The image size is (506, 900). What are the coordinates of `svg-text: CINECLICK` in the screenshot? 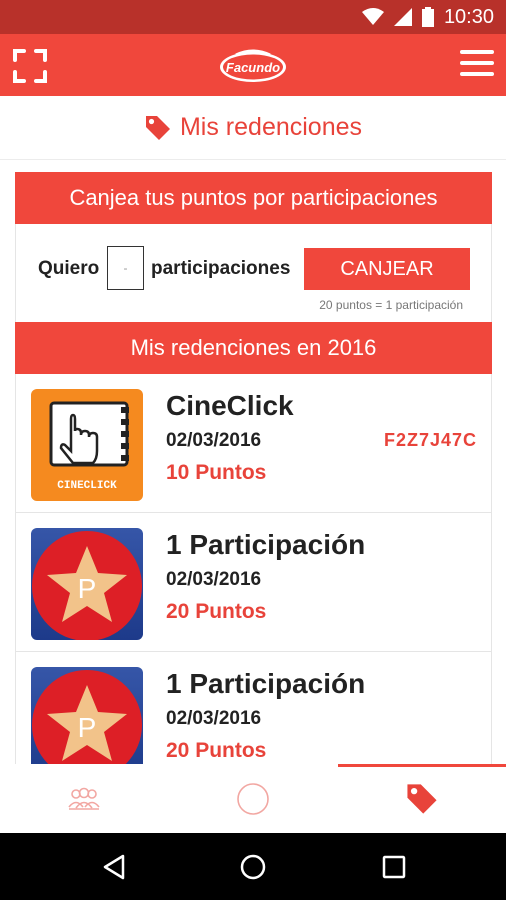 It's located at (87, 486).